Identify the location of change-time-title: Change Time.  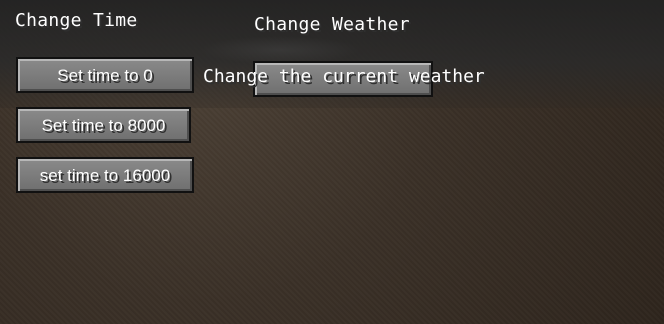
(76, 20).